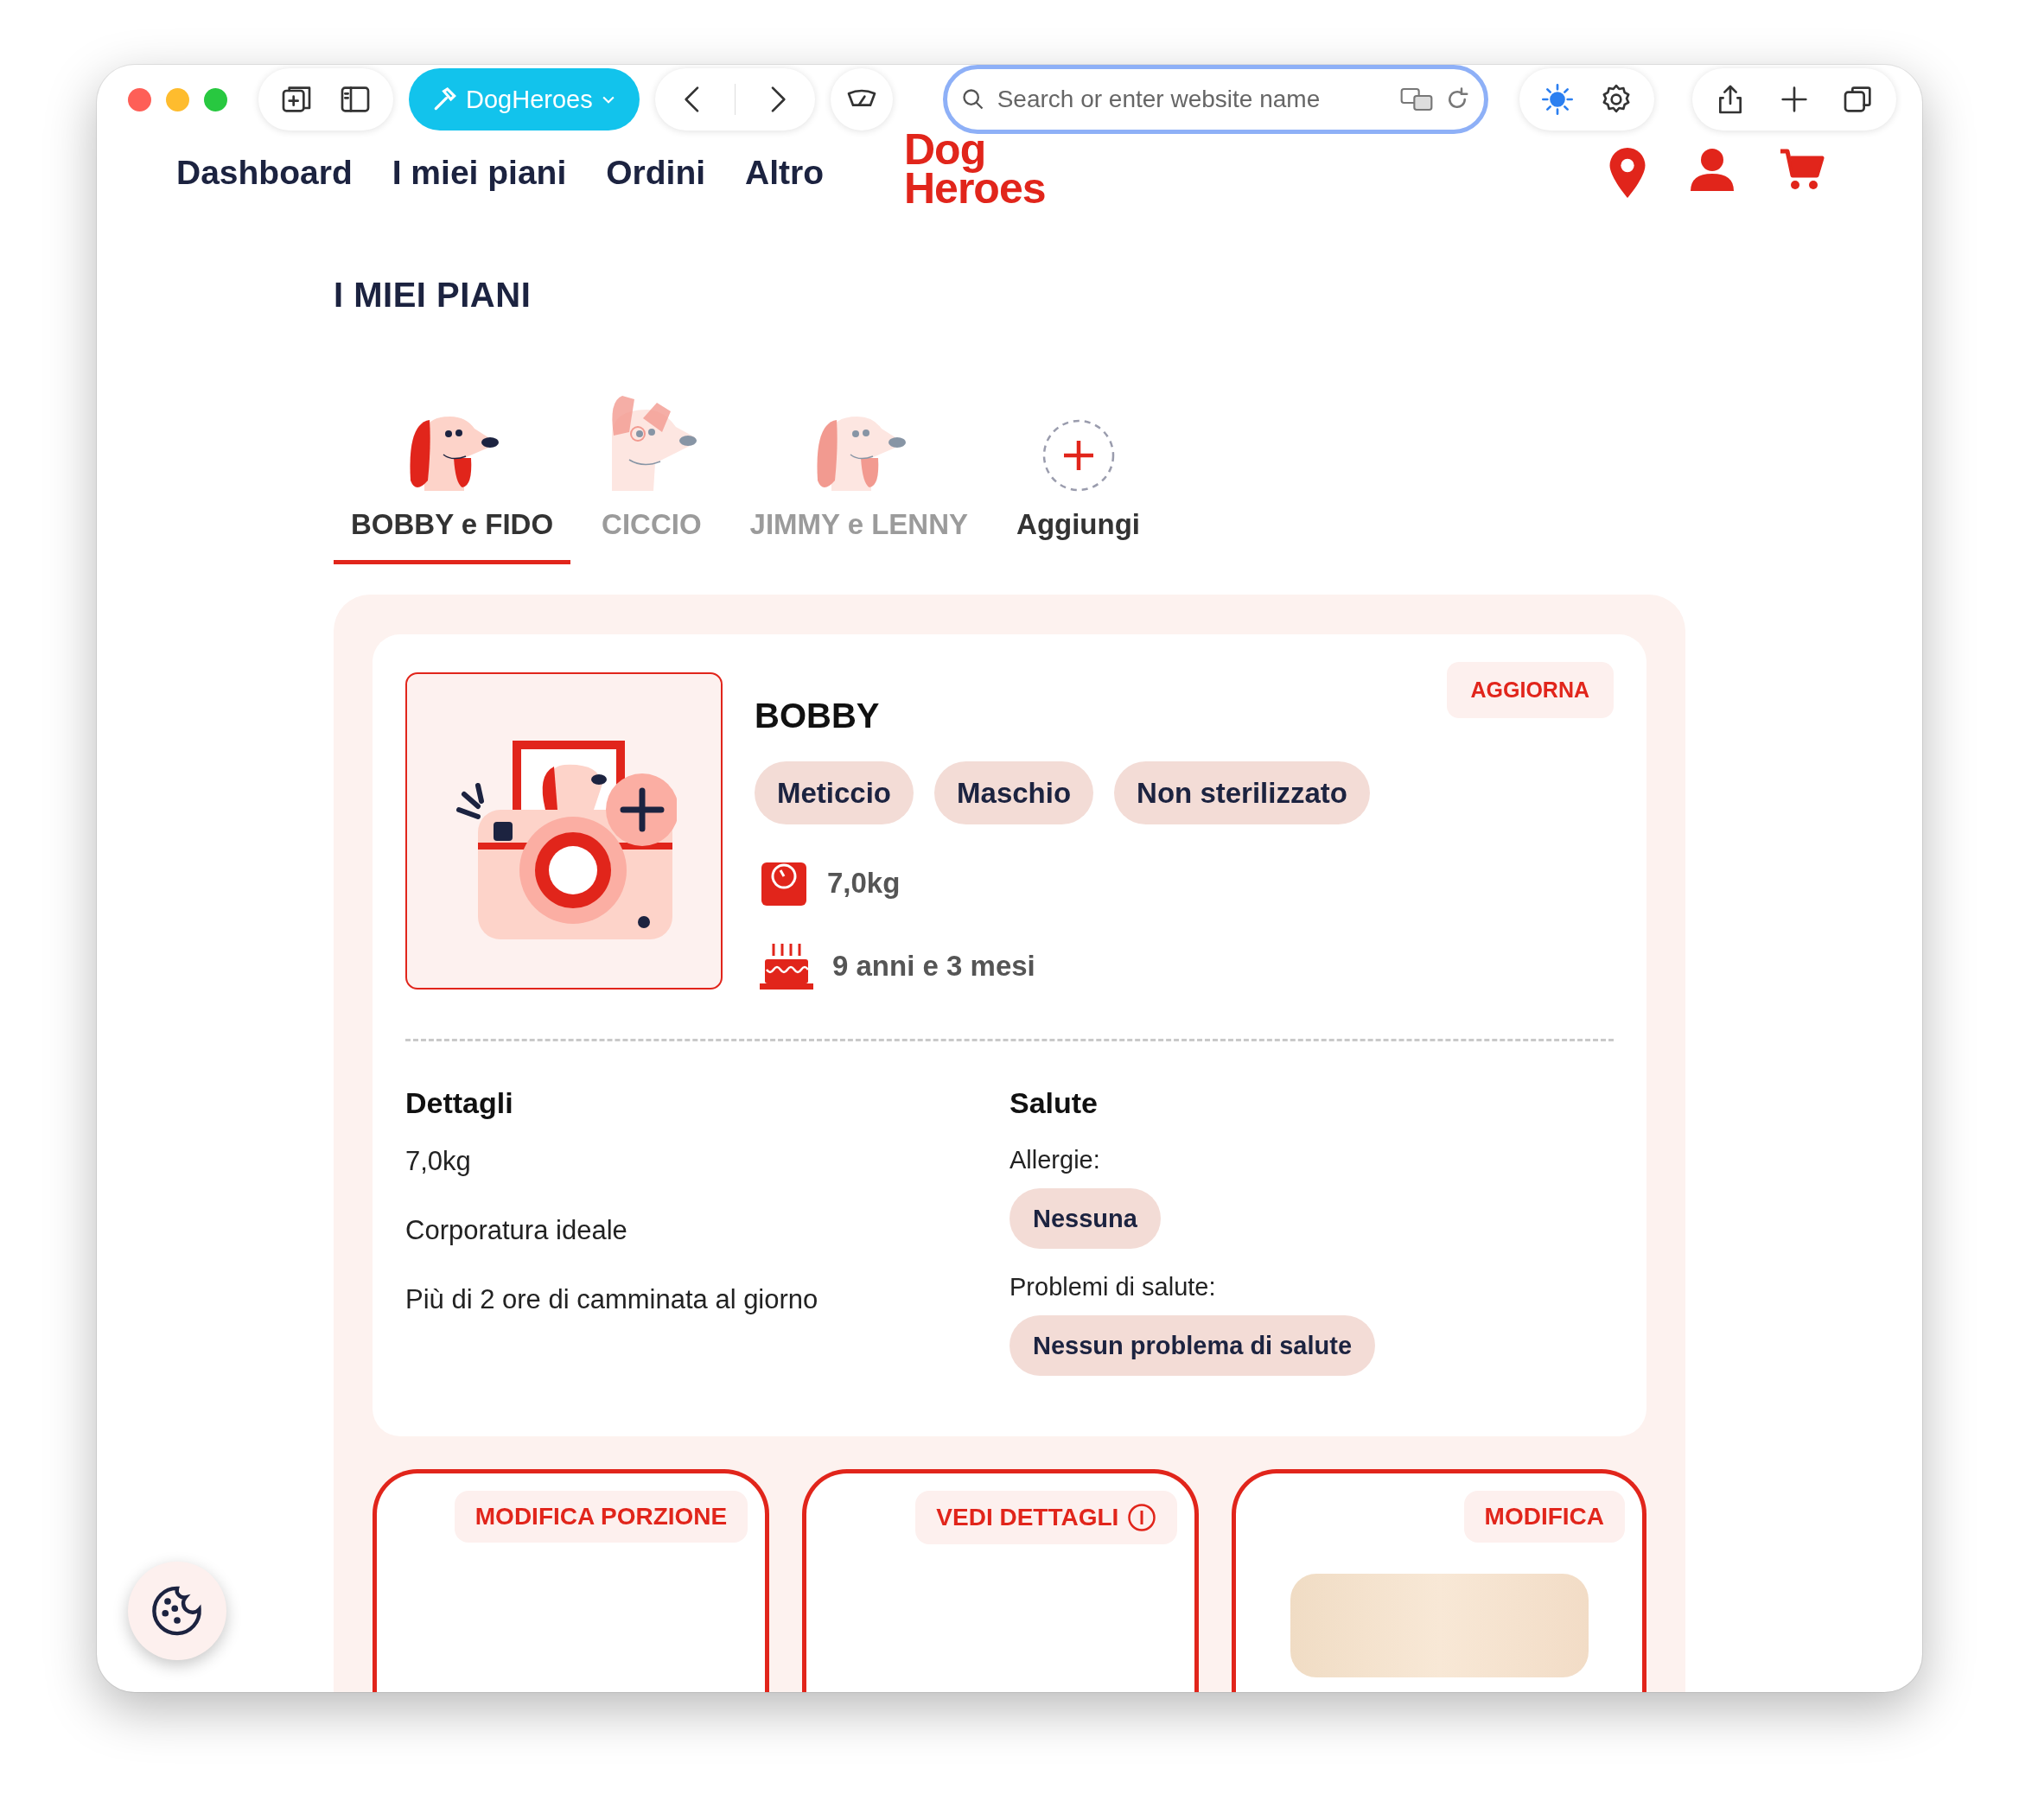  What do you see at coordinates (460, 1103) in the screenshot?
I see `section-heading: Dettagli` at bounding box center [460, 1103].